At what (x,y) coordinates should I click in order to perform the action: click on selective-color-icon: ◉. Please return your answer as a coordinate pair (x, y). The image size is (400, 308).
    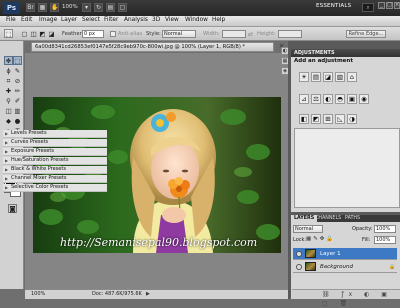
    Looking at the image, I should click on (364, 99).